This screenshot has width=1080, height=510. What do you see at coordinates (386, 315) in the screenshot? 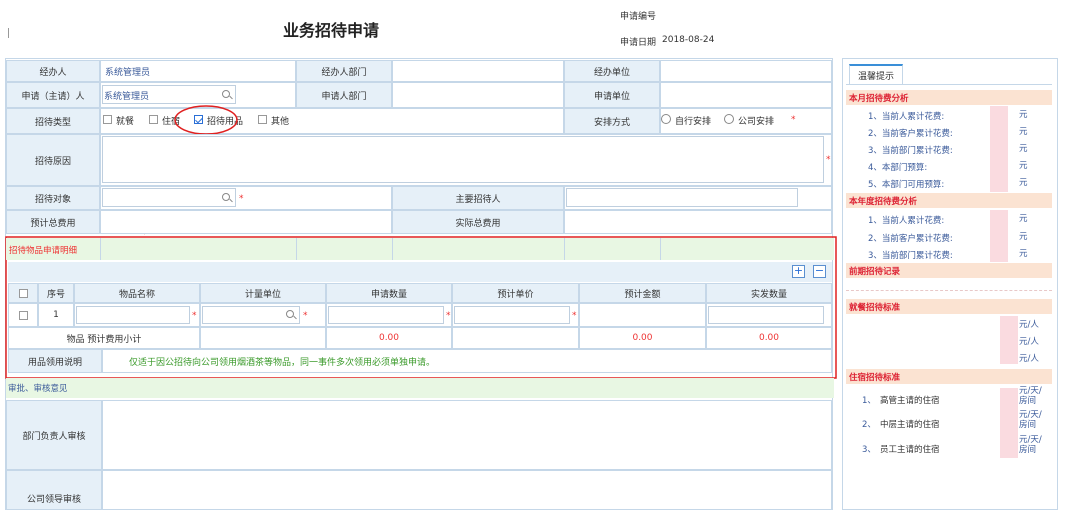
I see `qty-input` at bounding box center [386, 315].